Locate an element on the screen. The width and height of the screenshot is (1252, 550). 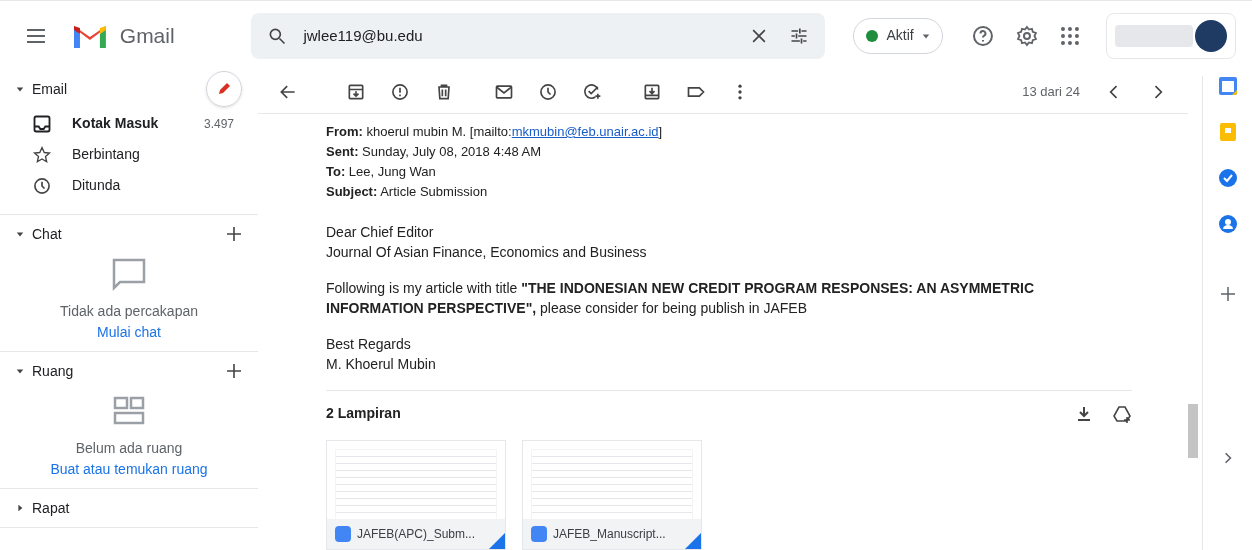
download-icon is located at coordinates (1084, 413).